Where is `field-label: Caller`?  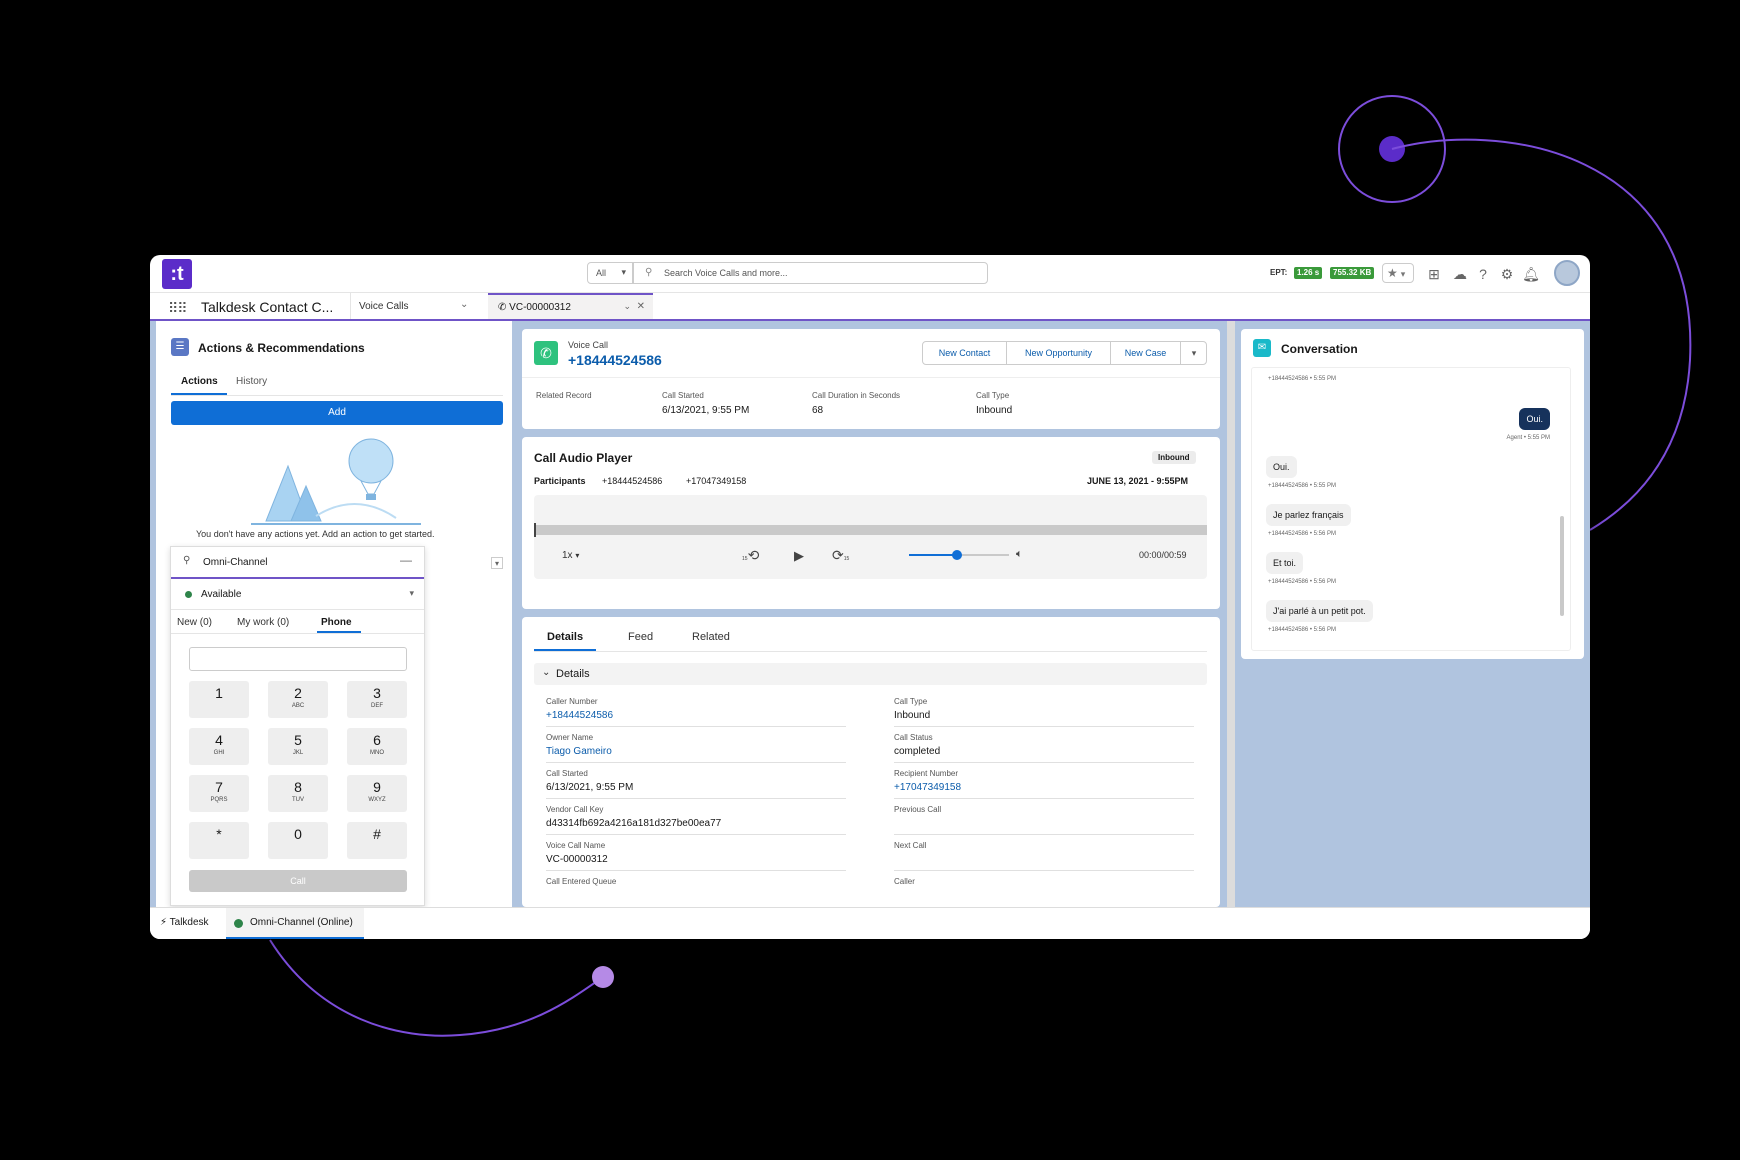
field-label: Caller is located at coordinates (904, 881).